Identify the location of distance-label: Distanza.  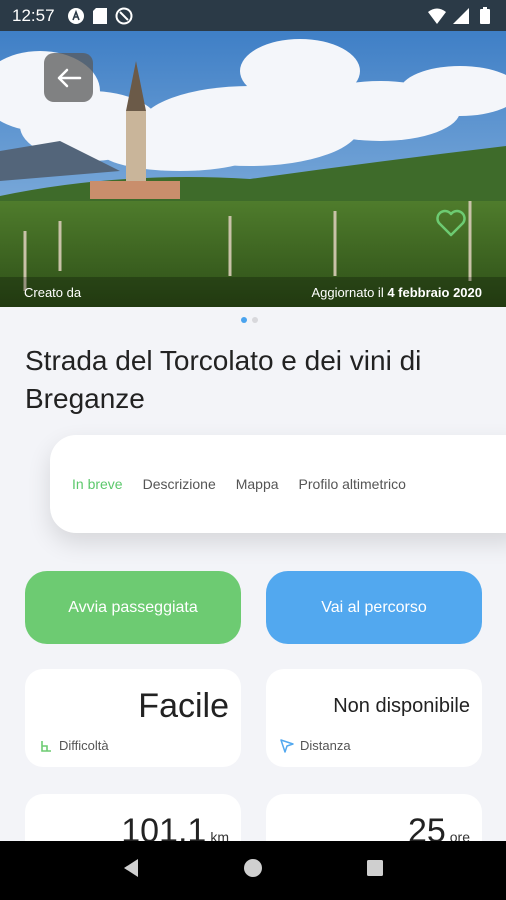
(325, 745).